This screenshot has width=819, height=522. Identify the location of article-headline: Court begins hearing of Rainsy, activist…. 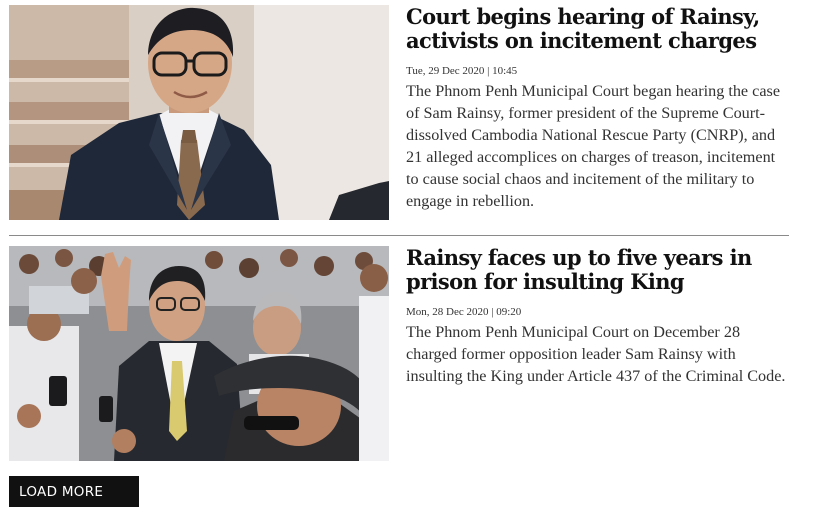
(597, 29).